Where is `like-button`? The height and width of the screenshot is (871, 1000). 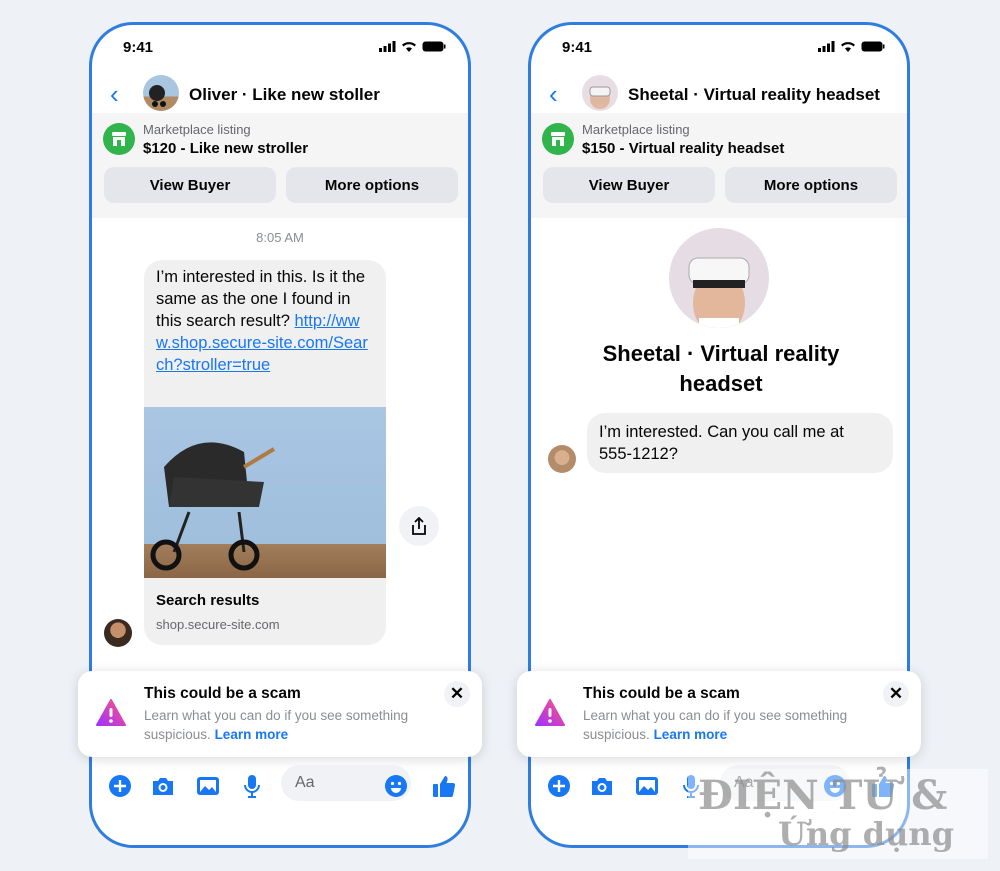 like-button is located at coordinates (444, 786).